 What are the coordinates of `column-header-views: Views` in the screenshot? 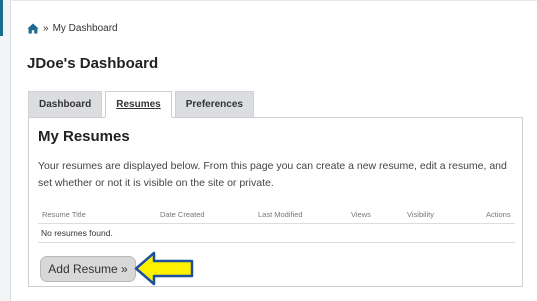 It's located at (361, 214).